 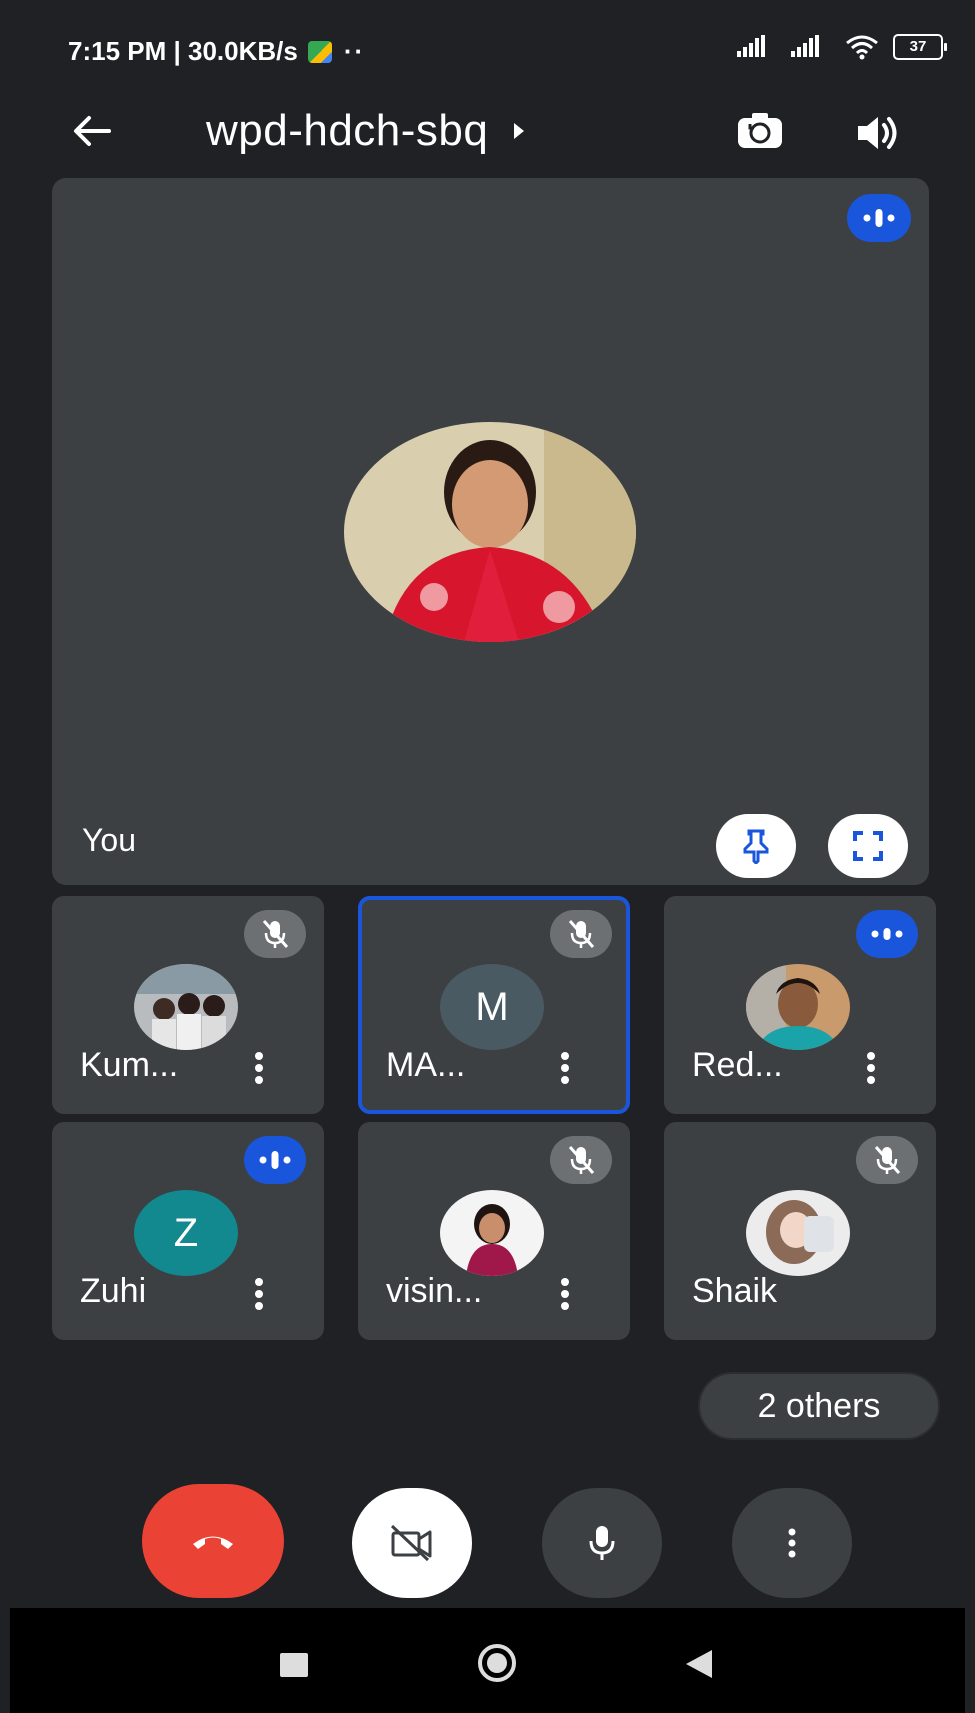 I want to click on meeting-header: wpd-hdch-sbq, so click(x=487, y=131).